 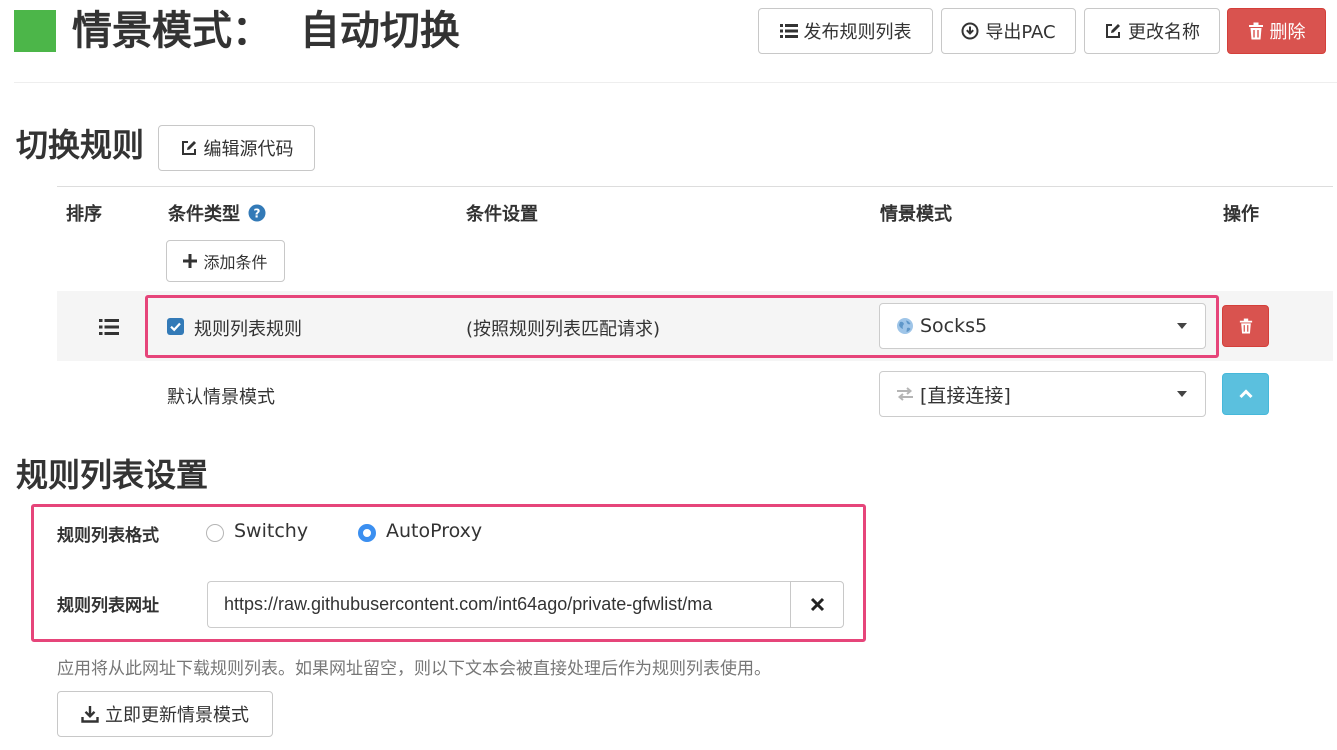 I want to click on plus-icon, so click(x=190, y=261).